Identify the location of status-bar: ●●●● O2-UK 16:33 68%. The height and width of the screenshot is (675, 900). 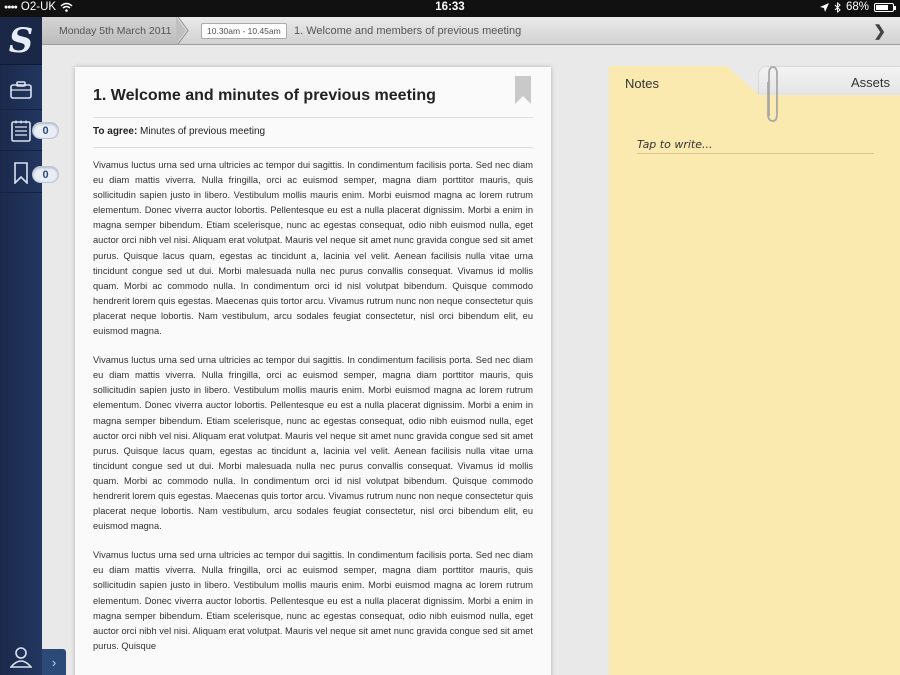
(450, 8).